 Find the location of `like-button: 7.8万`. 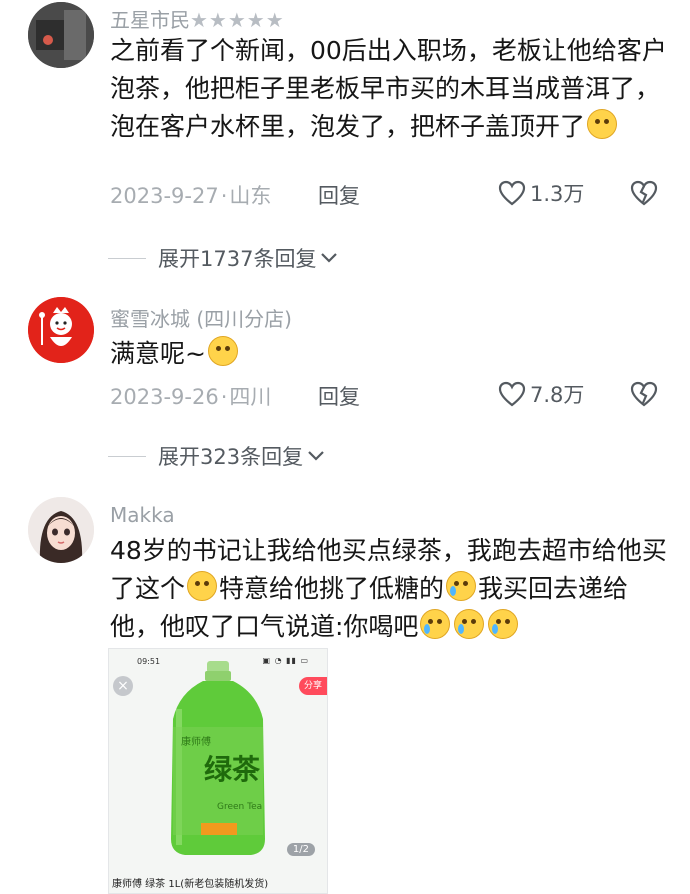

like-button: 7.8万 is located at coordinates (541, 394).